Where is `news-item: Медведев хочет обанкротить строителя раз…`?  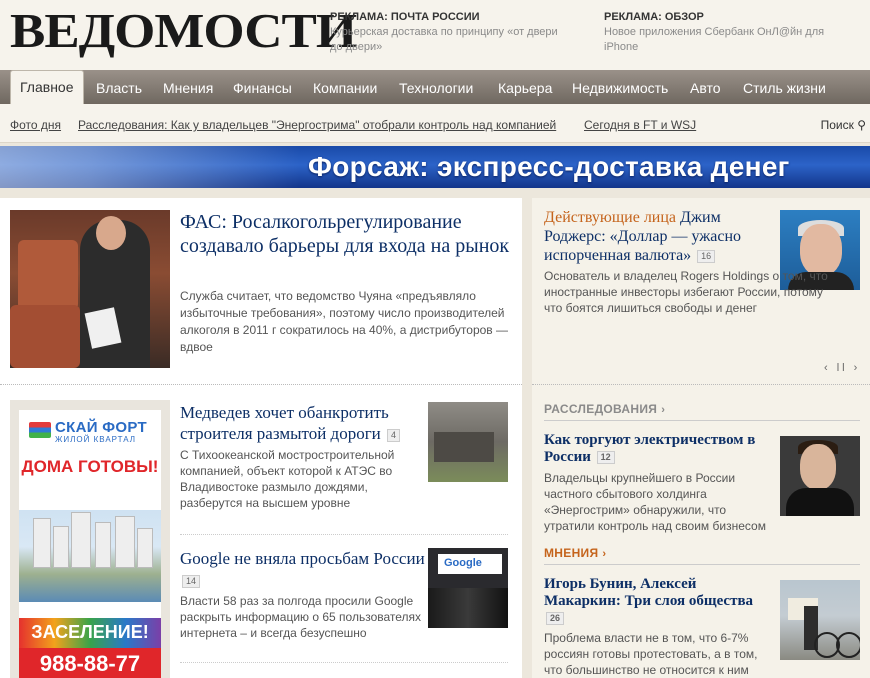 news-item: Медведев хочет обанкротить строителя раз… is located at coordinates (305, 456).